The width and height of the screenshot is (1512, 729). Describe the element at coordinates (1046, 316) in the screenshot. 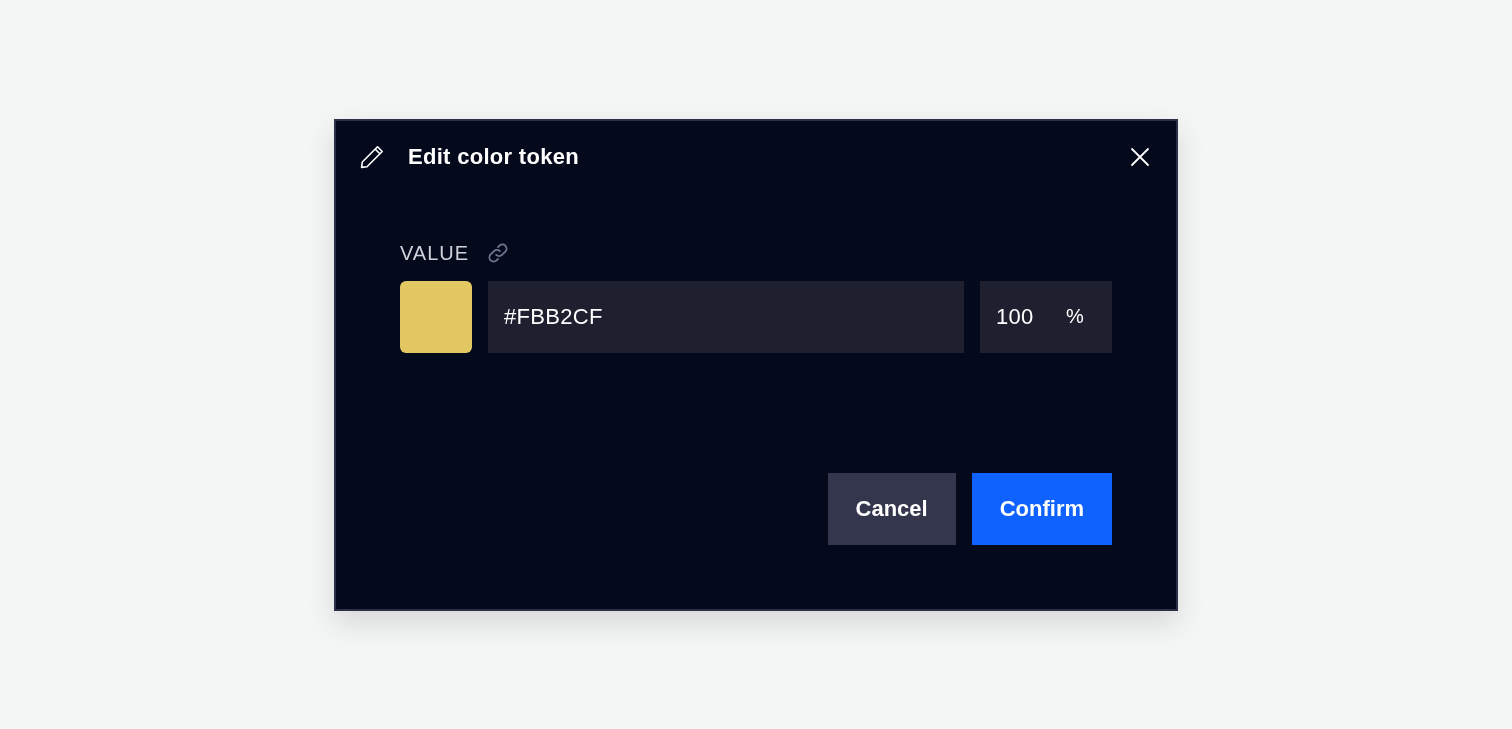

I see `opacity-input: 100 %` at that location.